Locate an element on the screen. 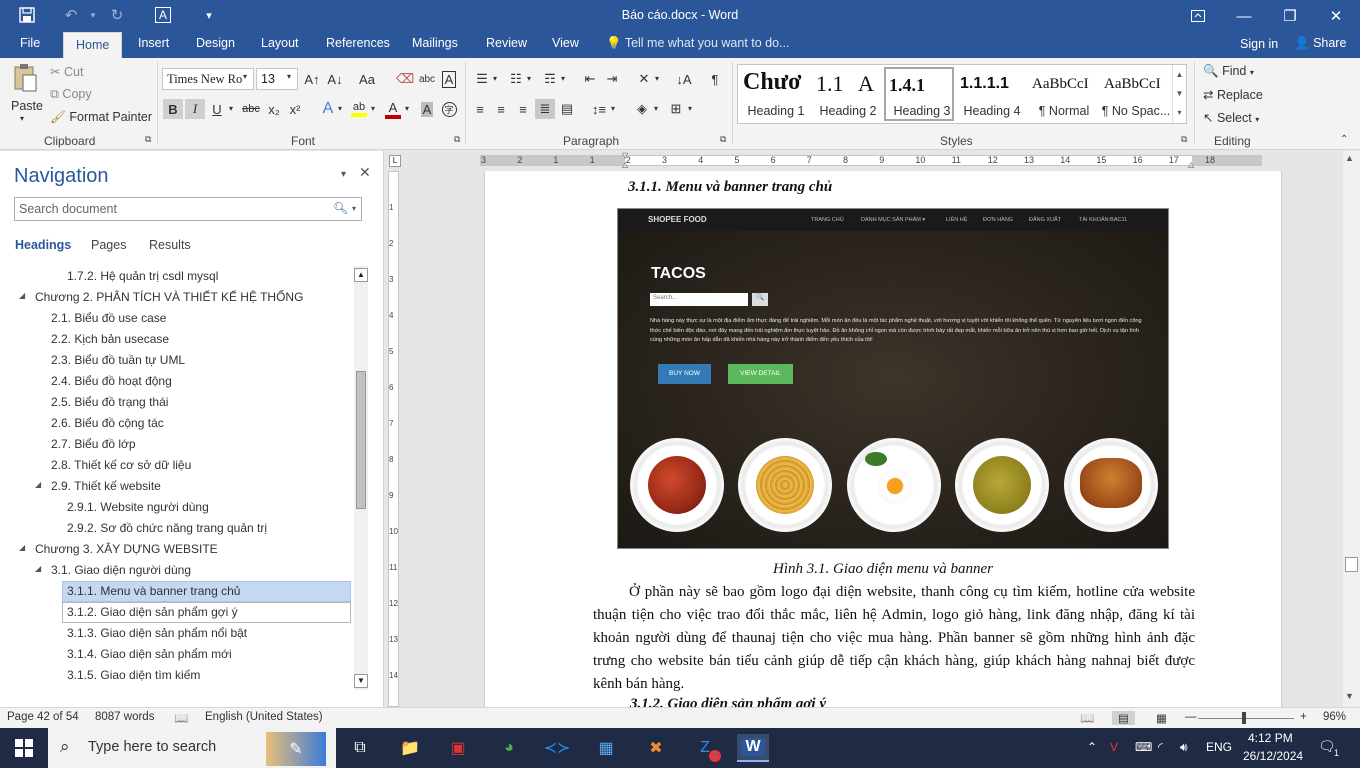  tab-selector-icon: L is located at coordinates (395, 161).